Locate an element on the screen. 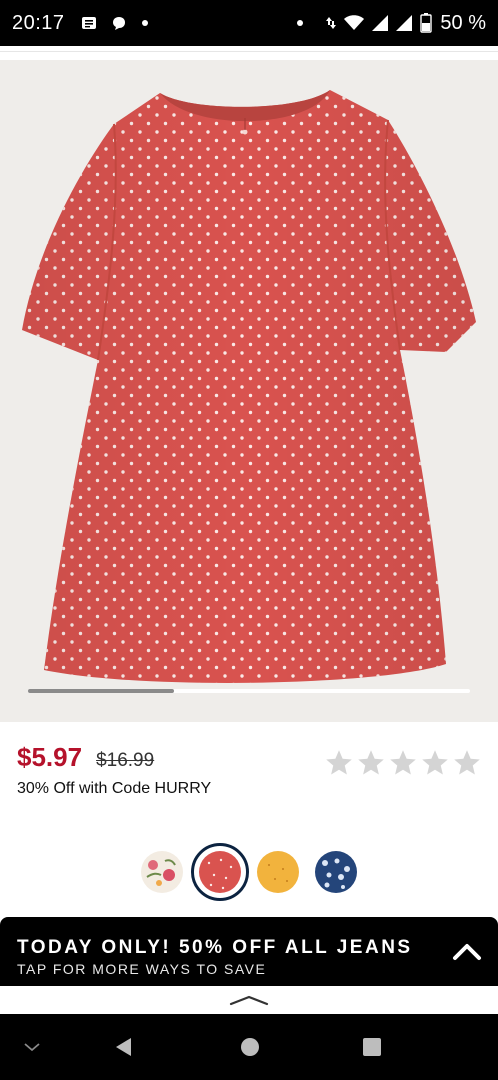 This screenshot has width=498, height=1080. wifi-icon is located at coordinates (354, 23).